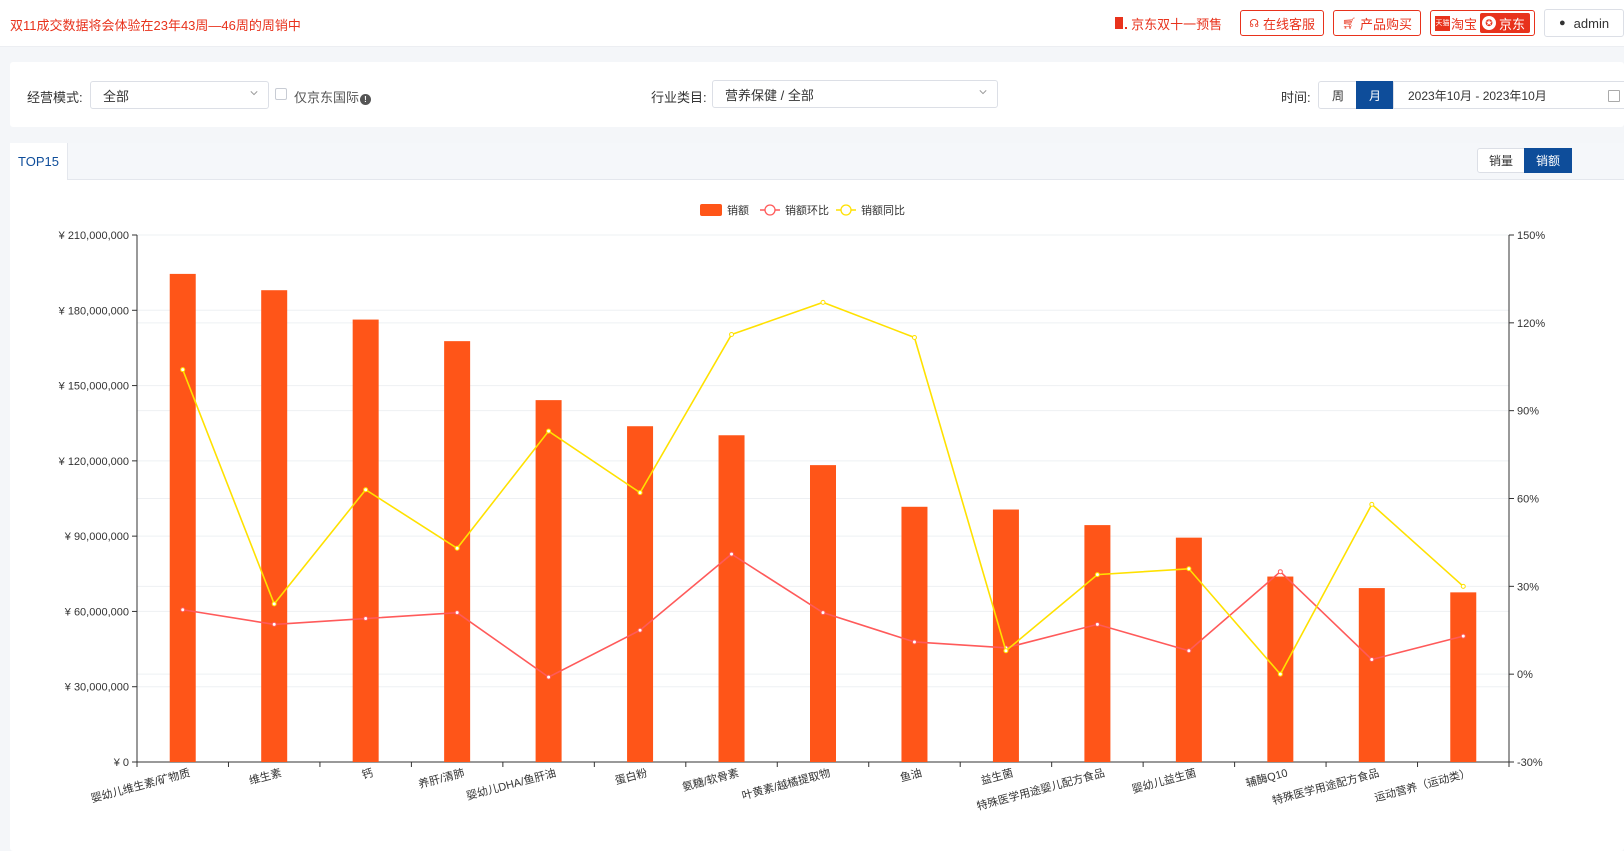  I want to click on panel-tab-header: TOP15 销量 销额, so click(817, 161).